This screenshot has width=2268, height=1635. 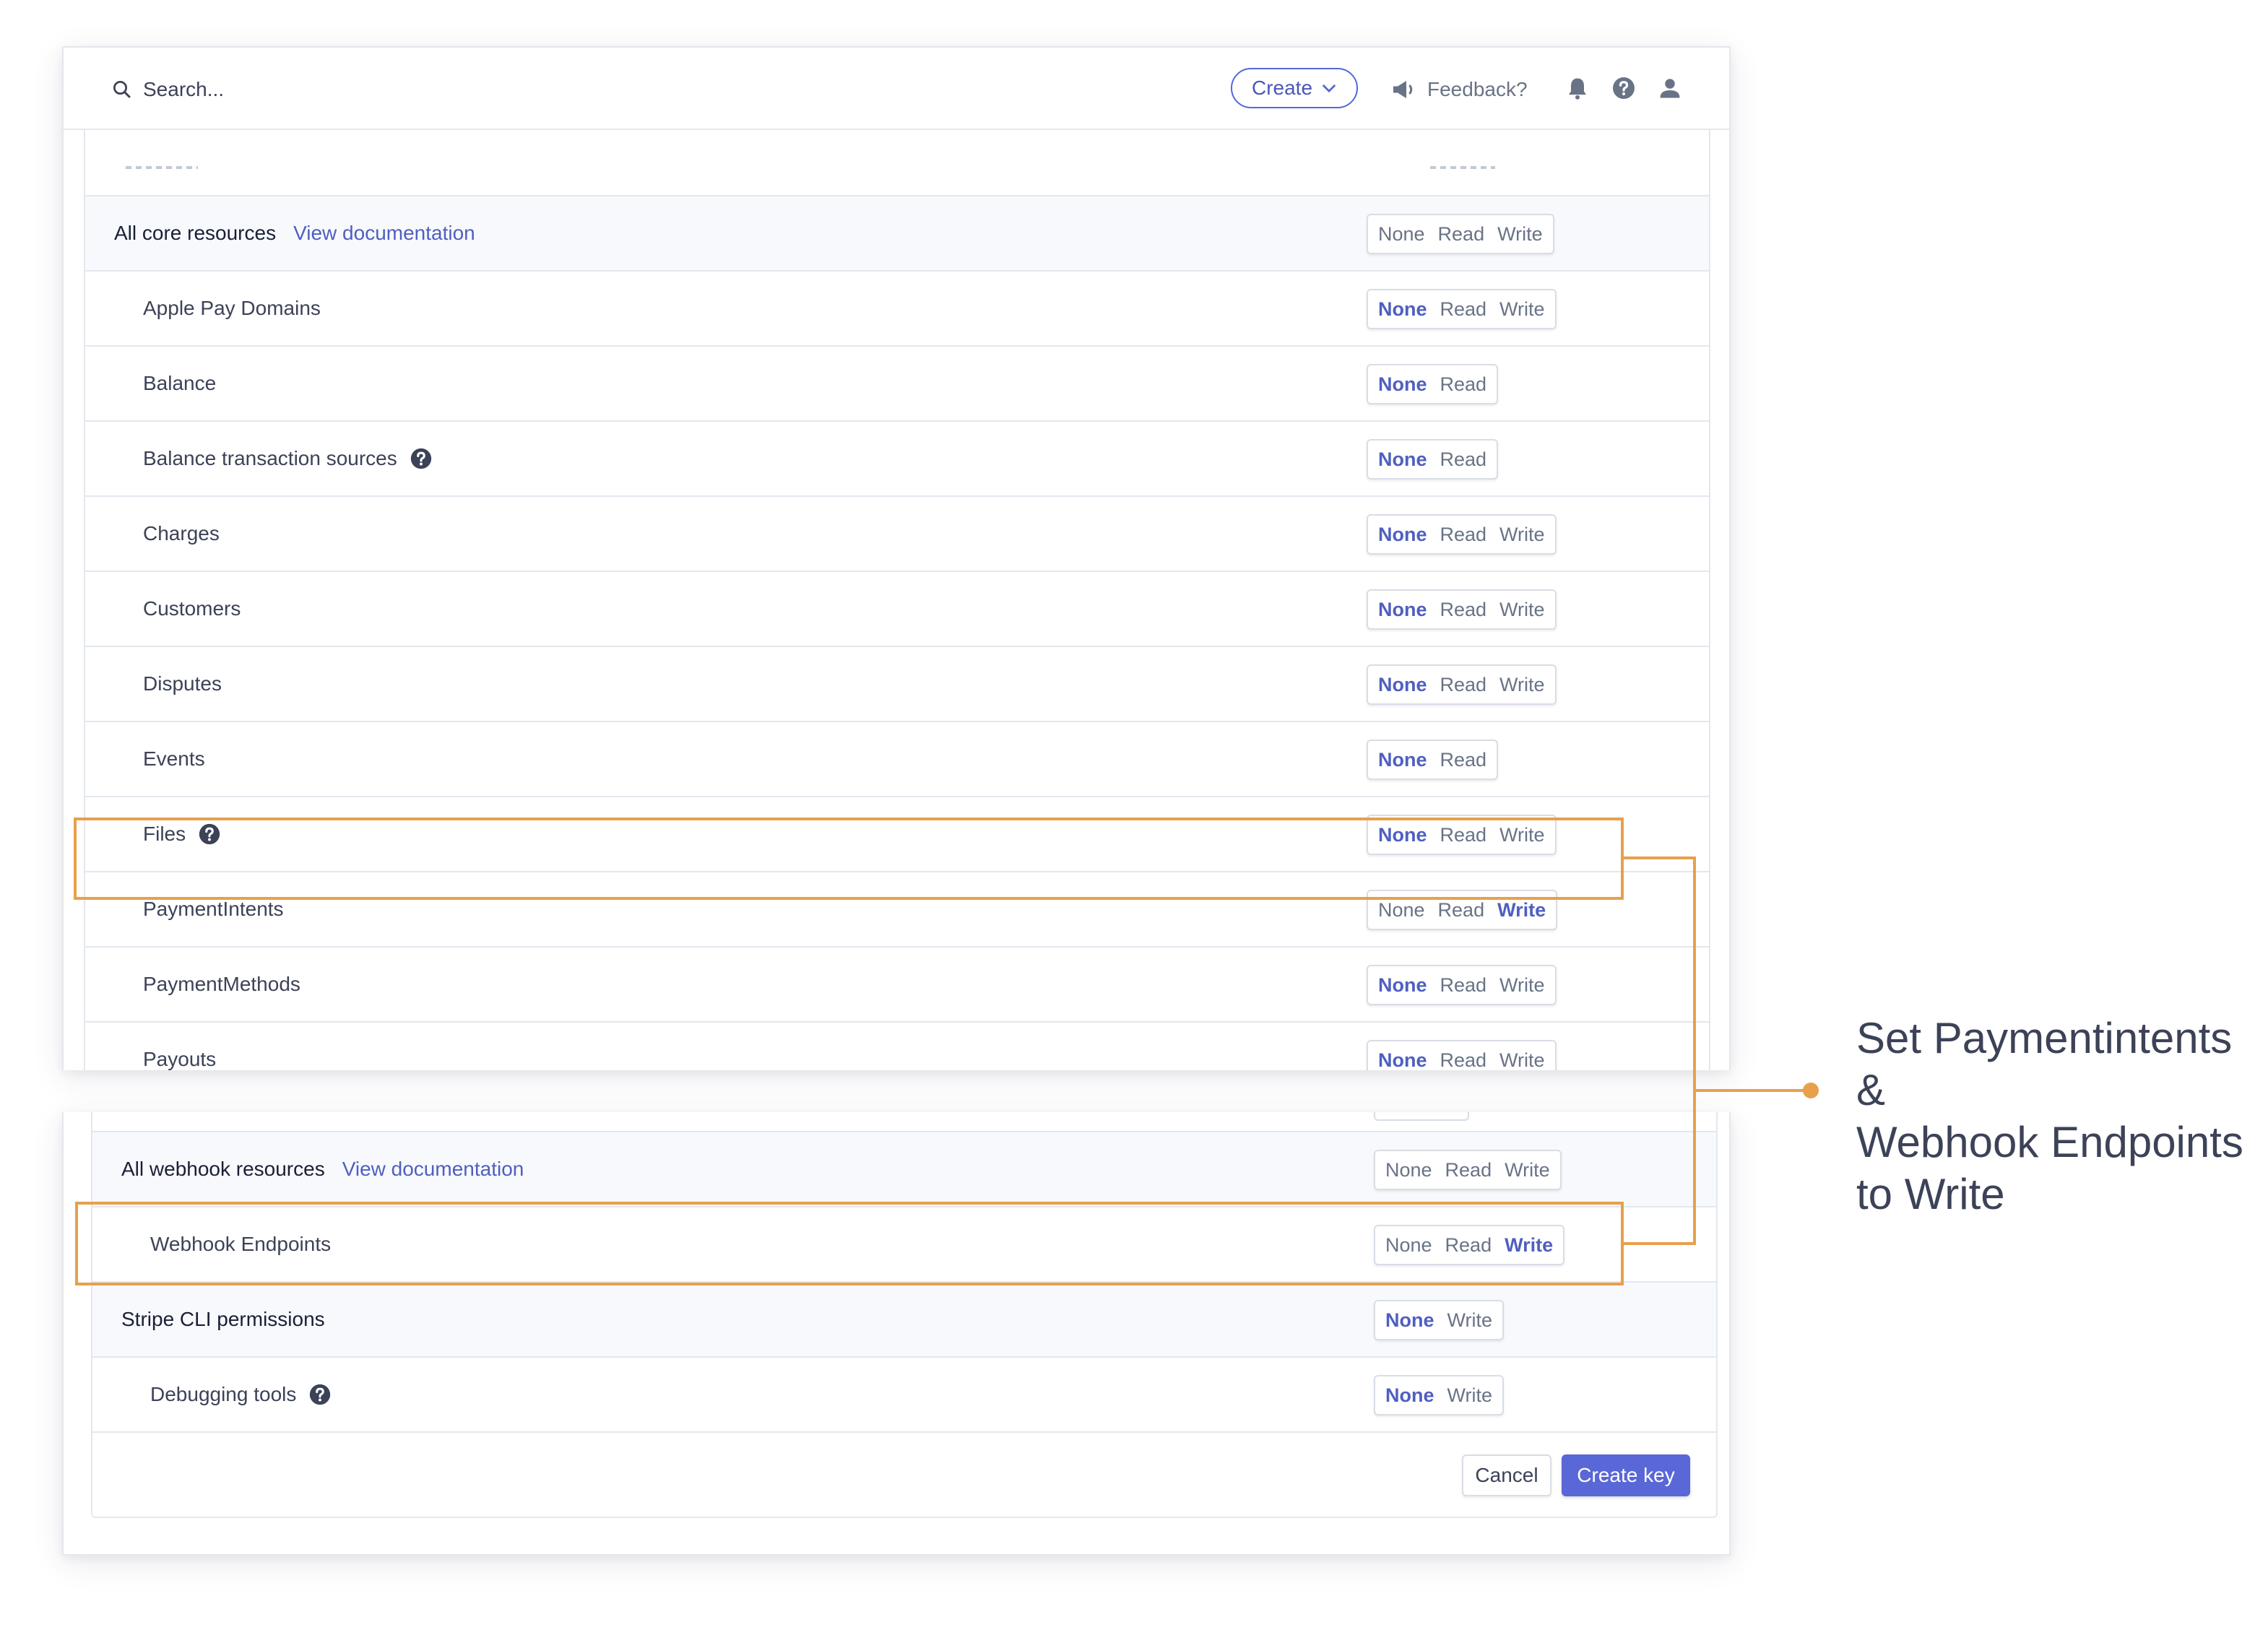 I want to click on highlight-webhook-endpoints-row, so click(x=849, y=1243).